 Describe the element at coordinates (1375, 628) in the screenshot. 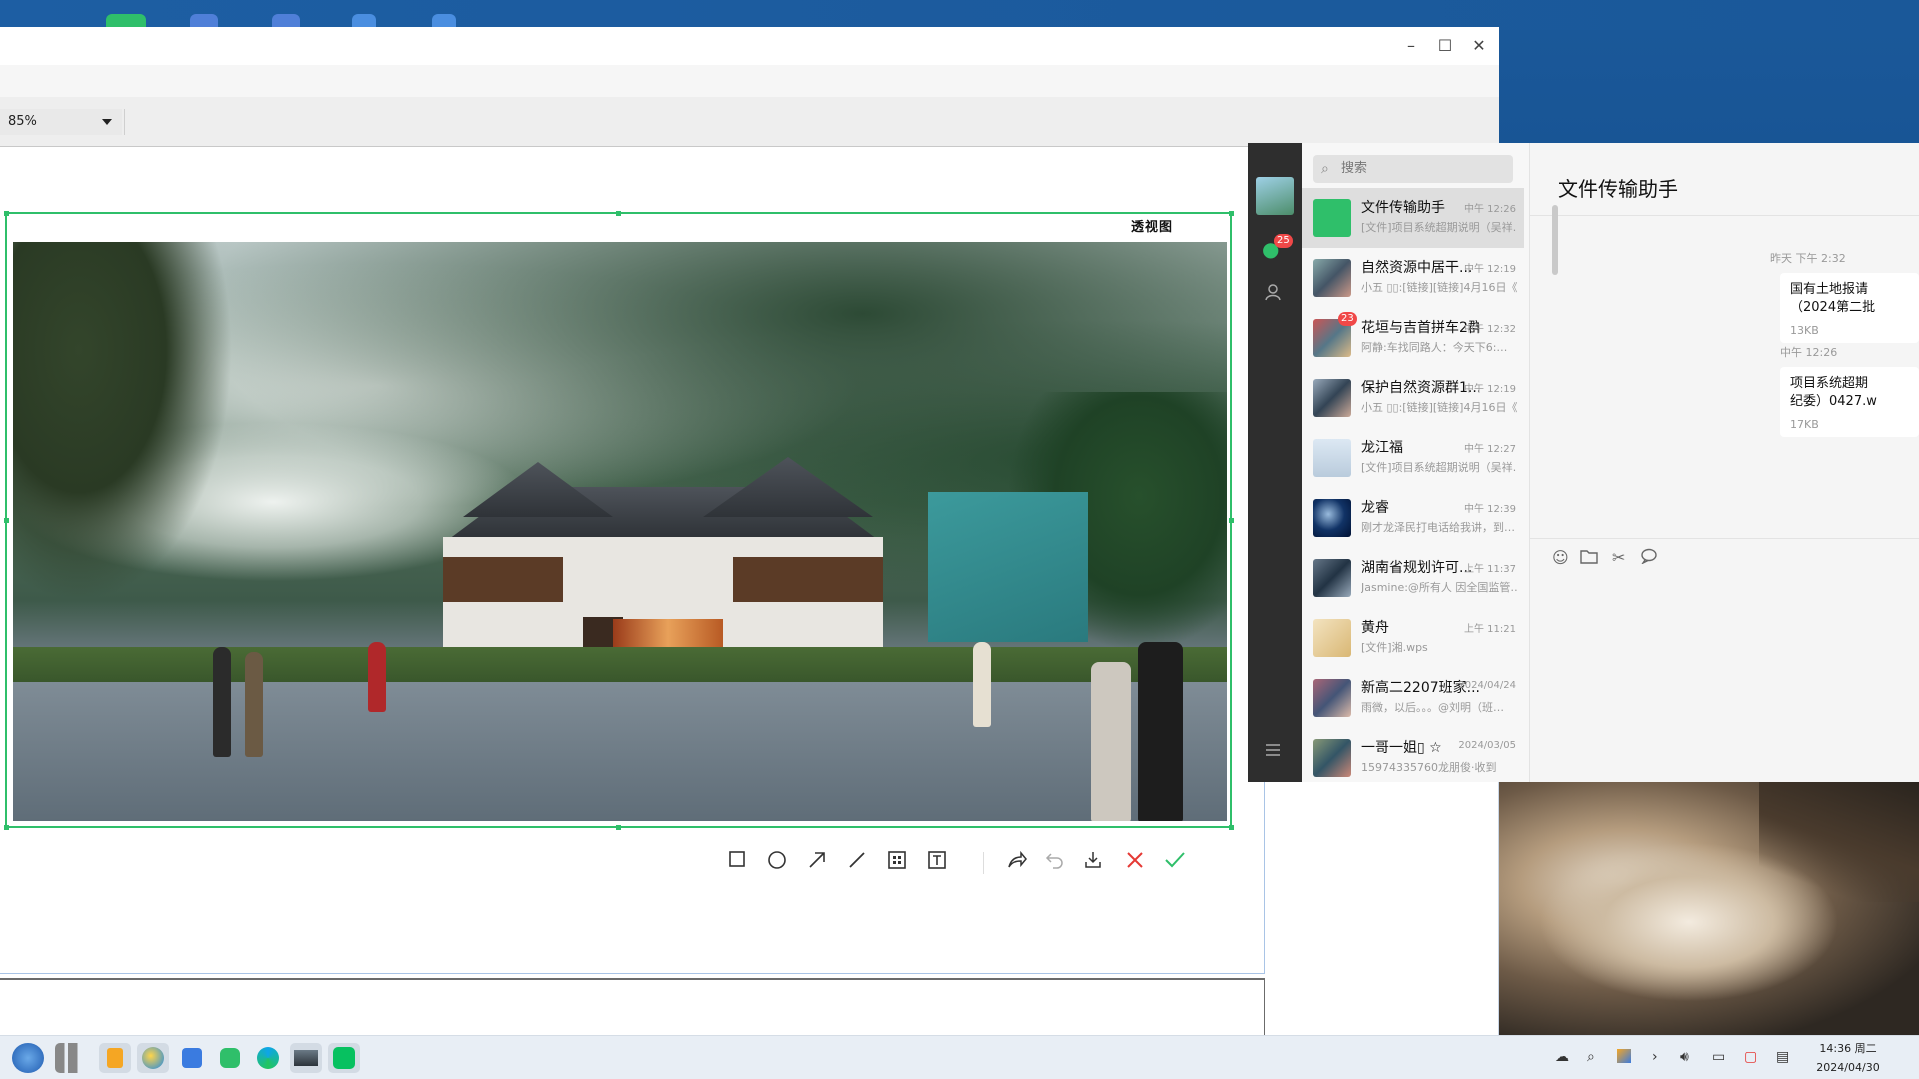

I see `chat-name: 黄舟` at that location.